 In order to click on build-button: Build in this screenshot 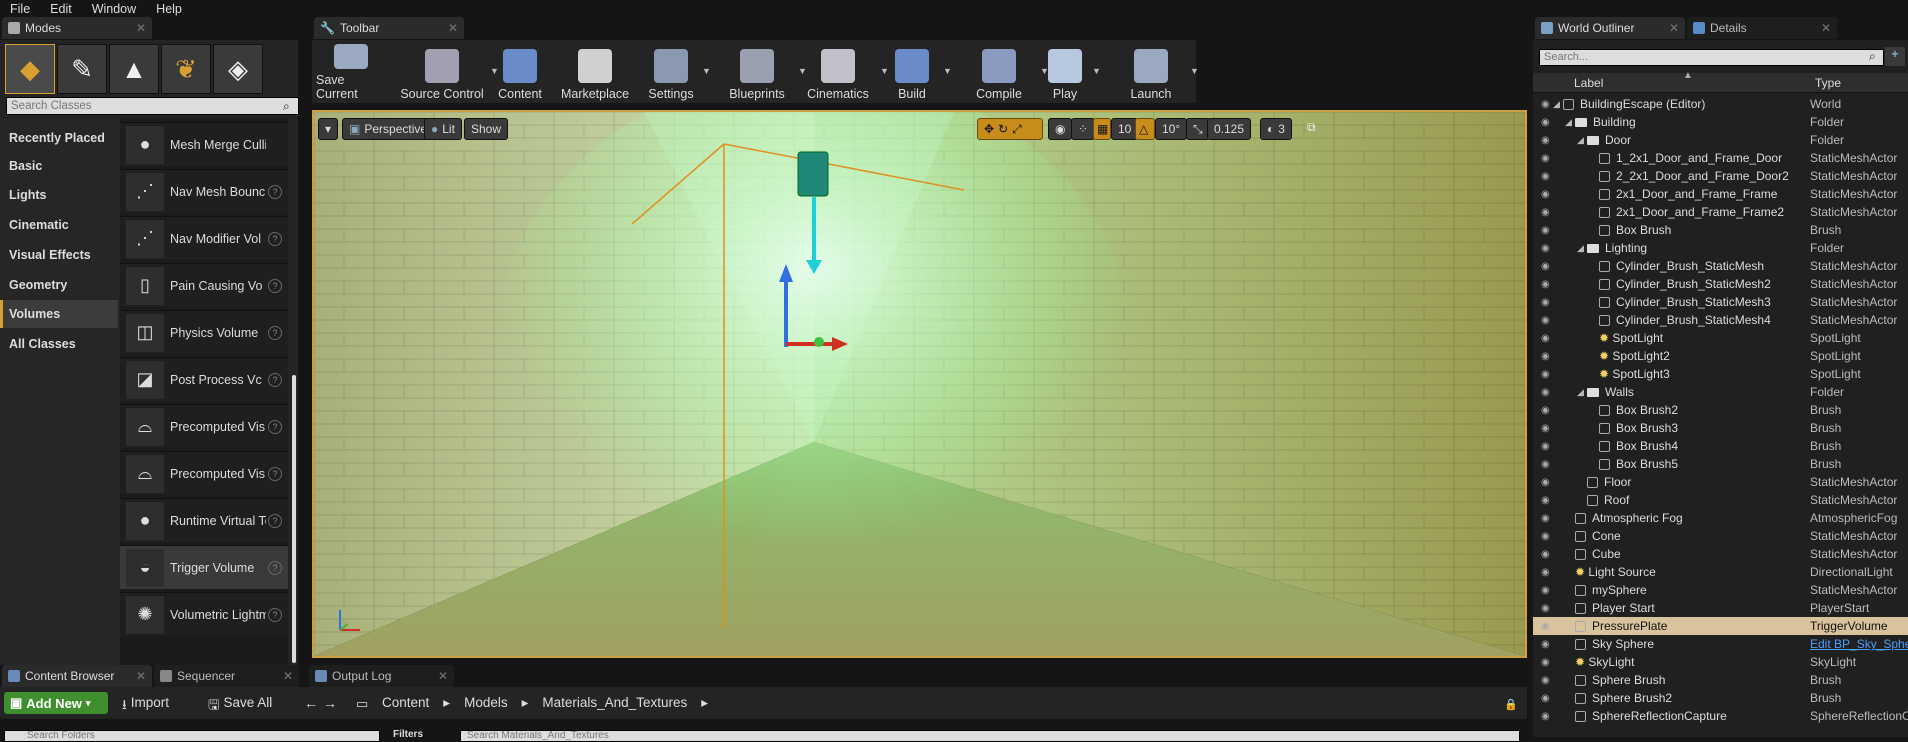, I will do `click(912, 72)`.